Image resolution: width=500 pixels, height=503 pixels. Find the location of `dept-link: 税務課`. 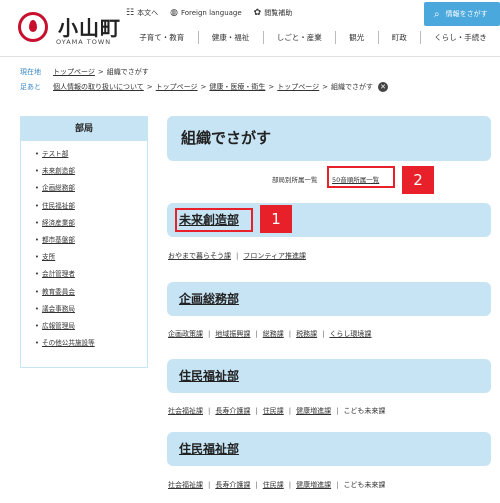

dept-link: 税務課 is located at coordinates (306, 334).